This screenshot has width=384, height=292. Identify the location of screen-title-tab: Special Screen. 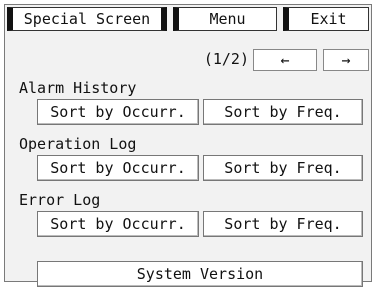
(87, 19).